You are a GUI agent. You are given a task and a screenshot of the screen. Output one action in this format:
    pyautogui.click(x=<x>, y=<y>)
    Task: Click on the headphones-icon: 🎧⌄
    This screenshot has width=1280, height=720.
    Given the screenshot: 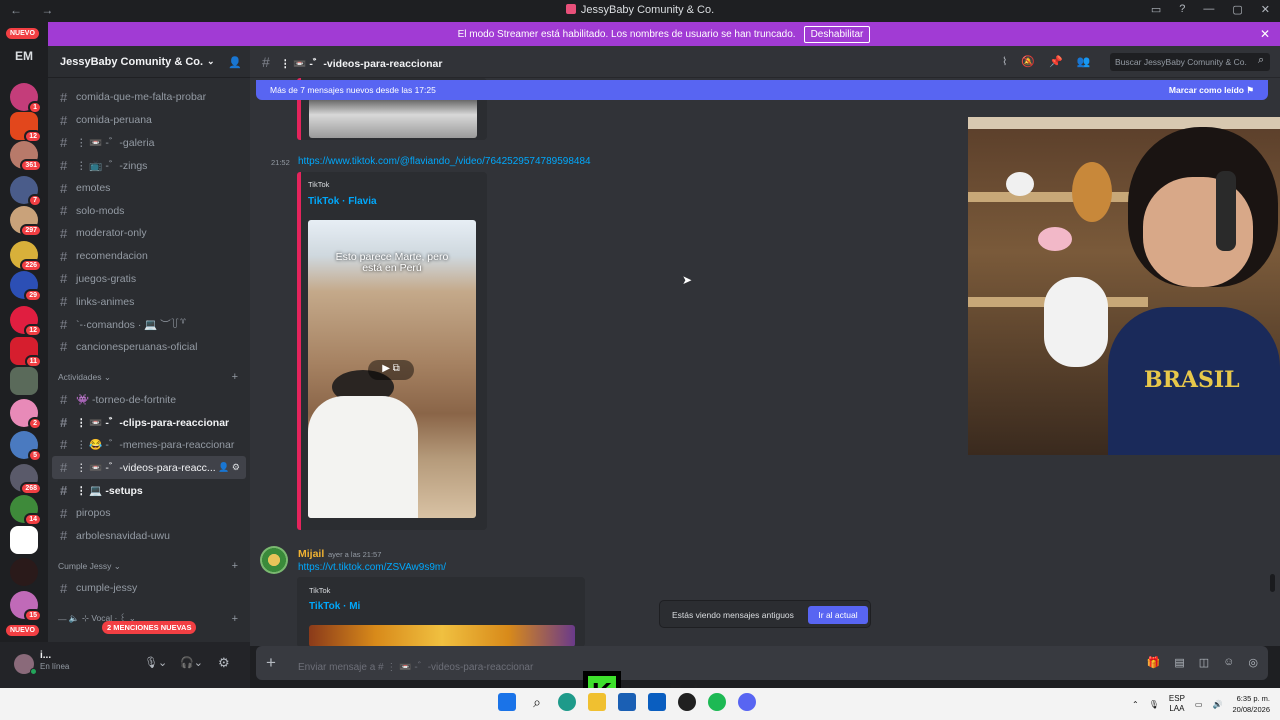 What is the action you would take?
    pyautogui.click(x=191, y=662)
    